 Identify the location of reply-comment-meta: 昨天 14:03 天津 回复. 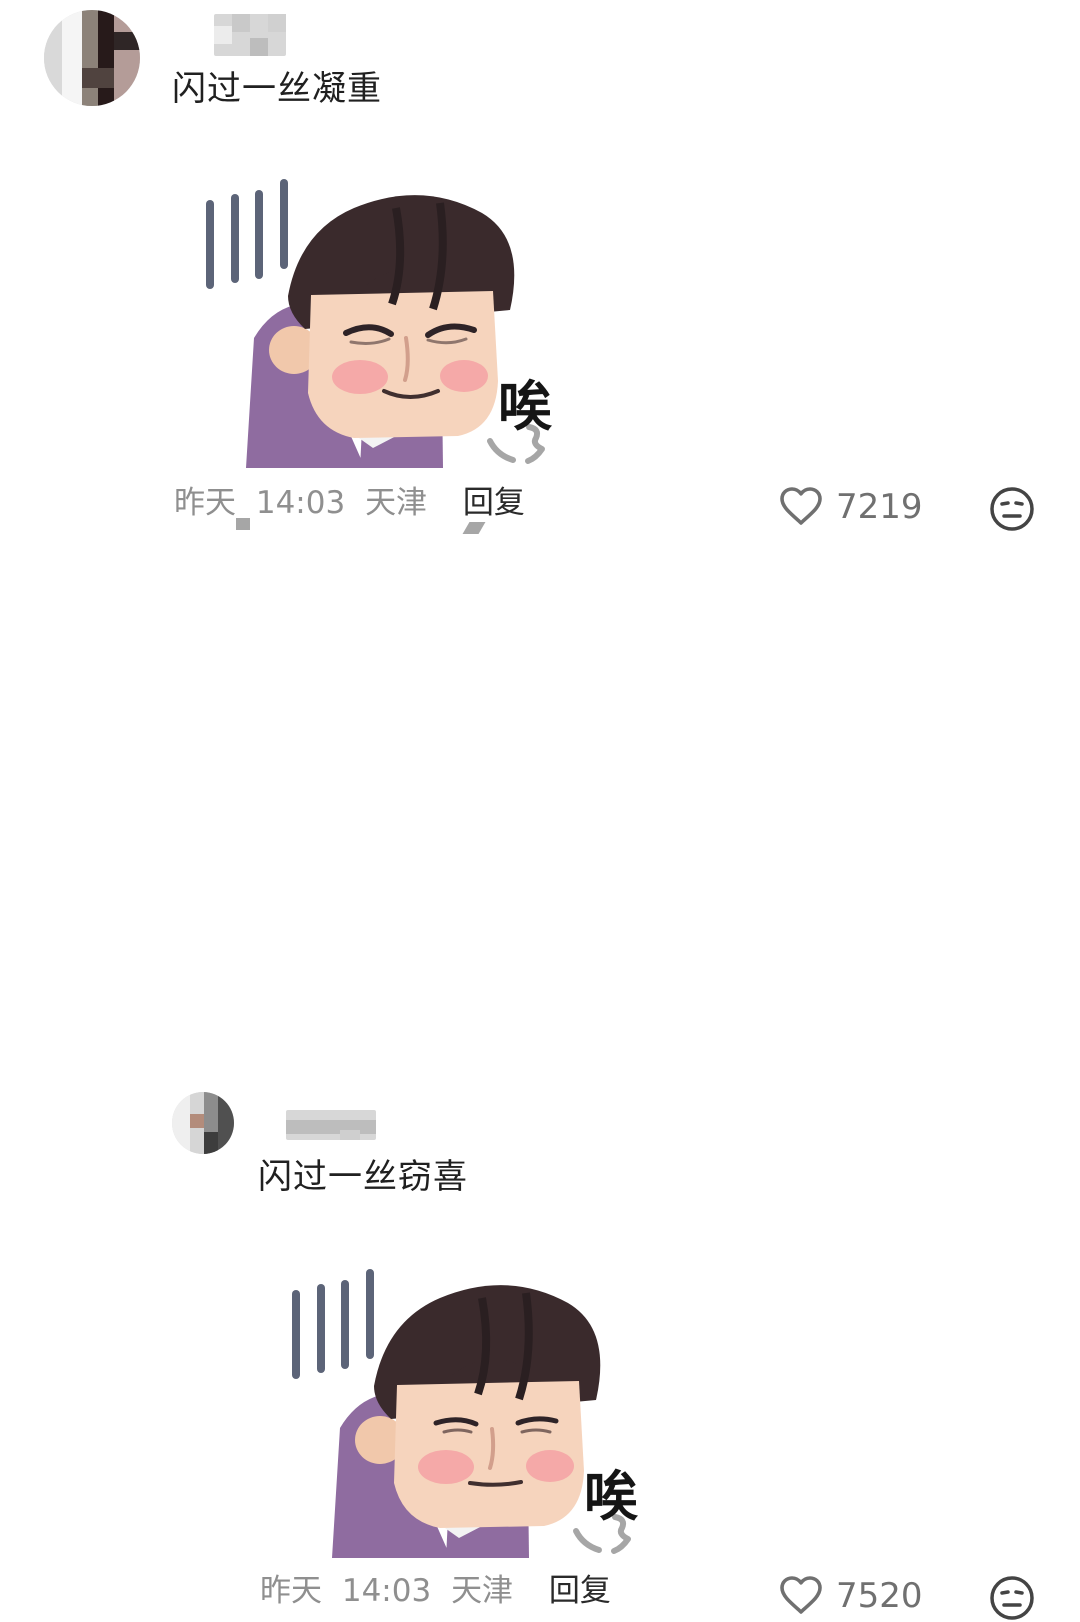
(435, 1591).